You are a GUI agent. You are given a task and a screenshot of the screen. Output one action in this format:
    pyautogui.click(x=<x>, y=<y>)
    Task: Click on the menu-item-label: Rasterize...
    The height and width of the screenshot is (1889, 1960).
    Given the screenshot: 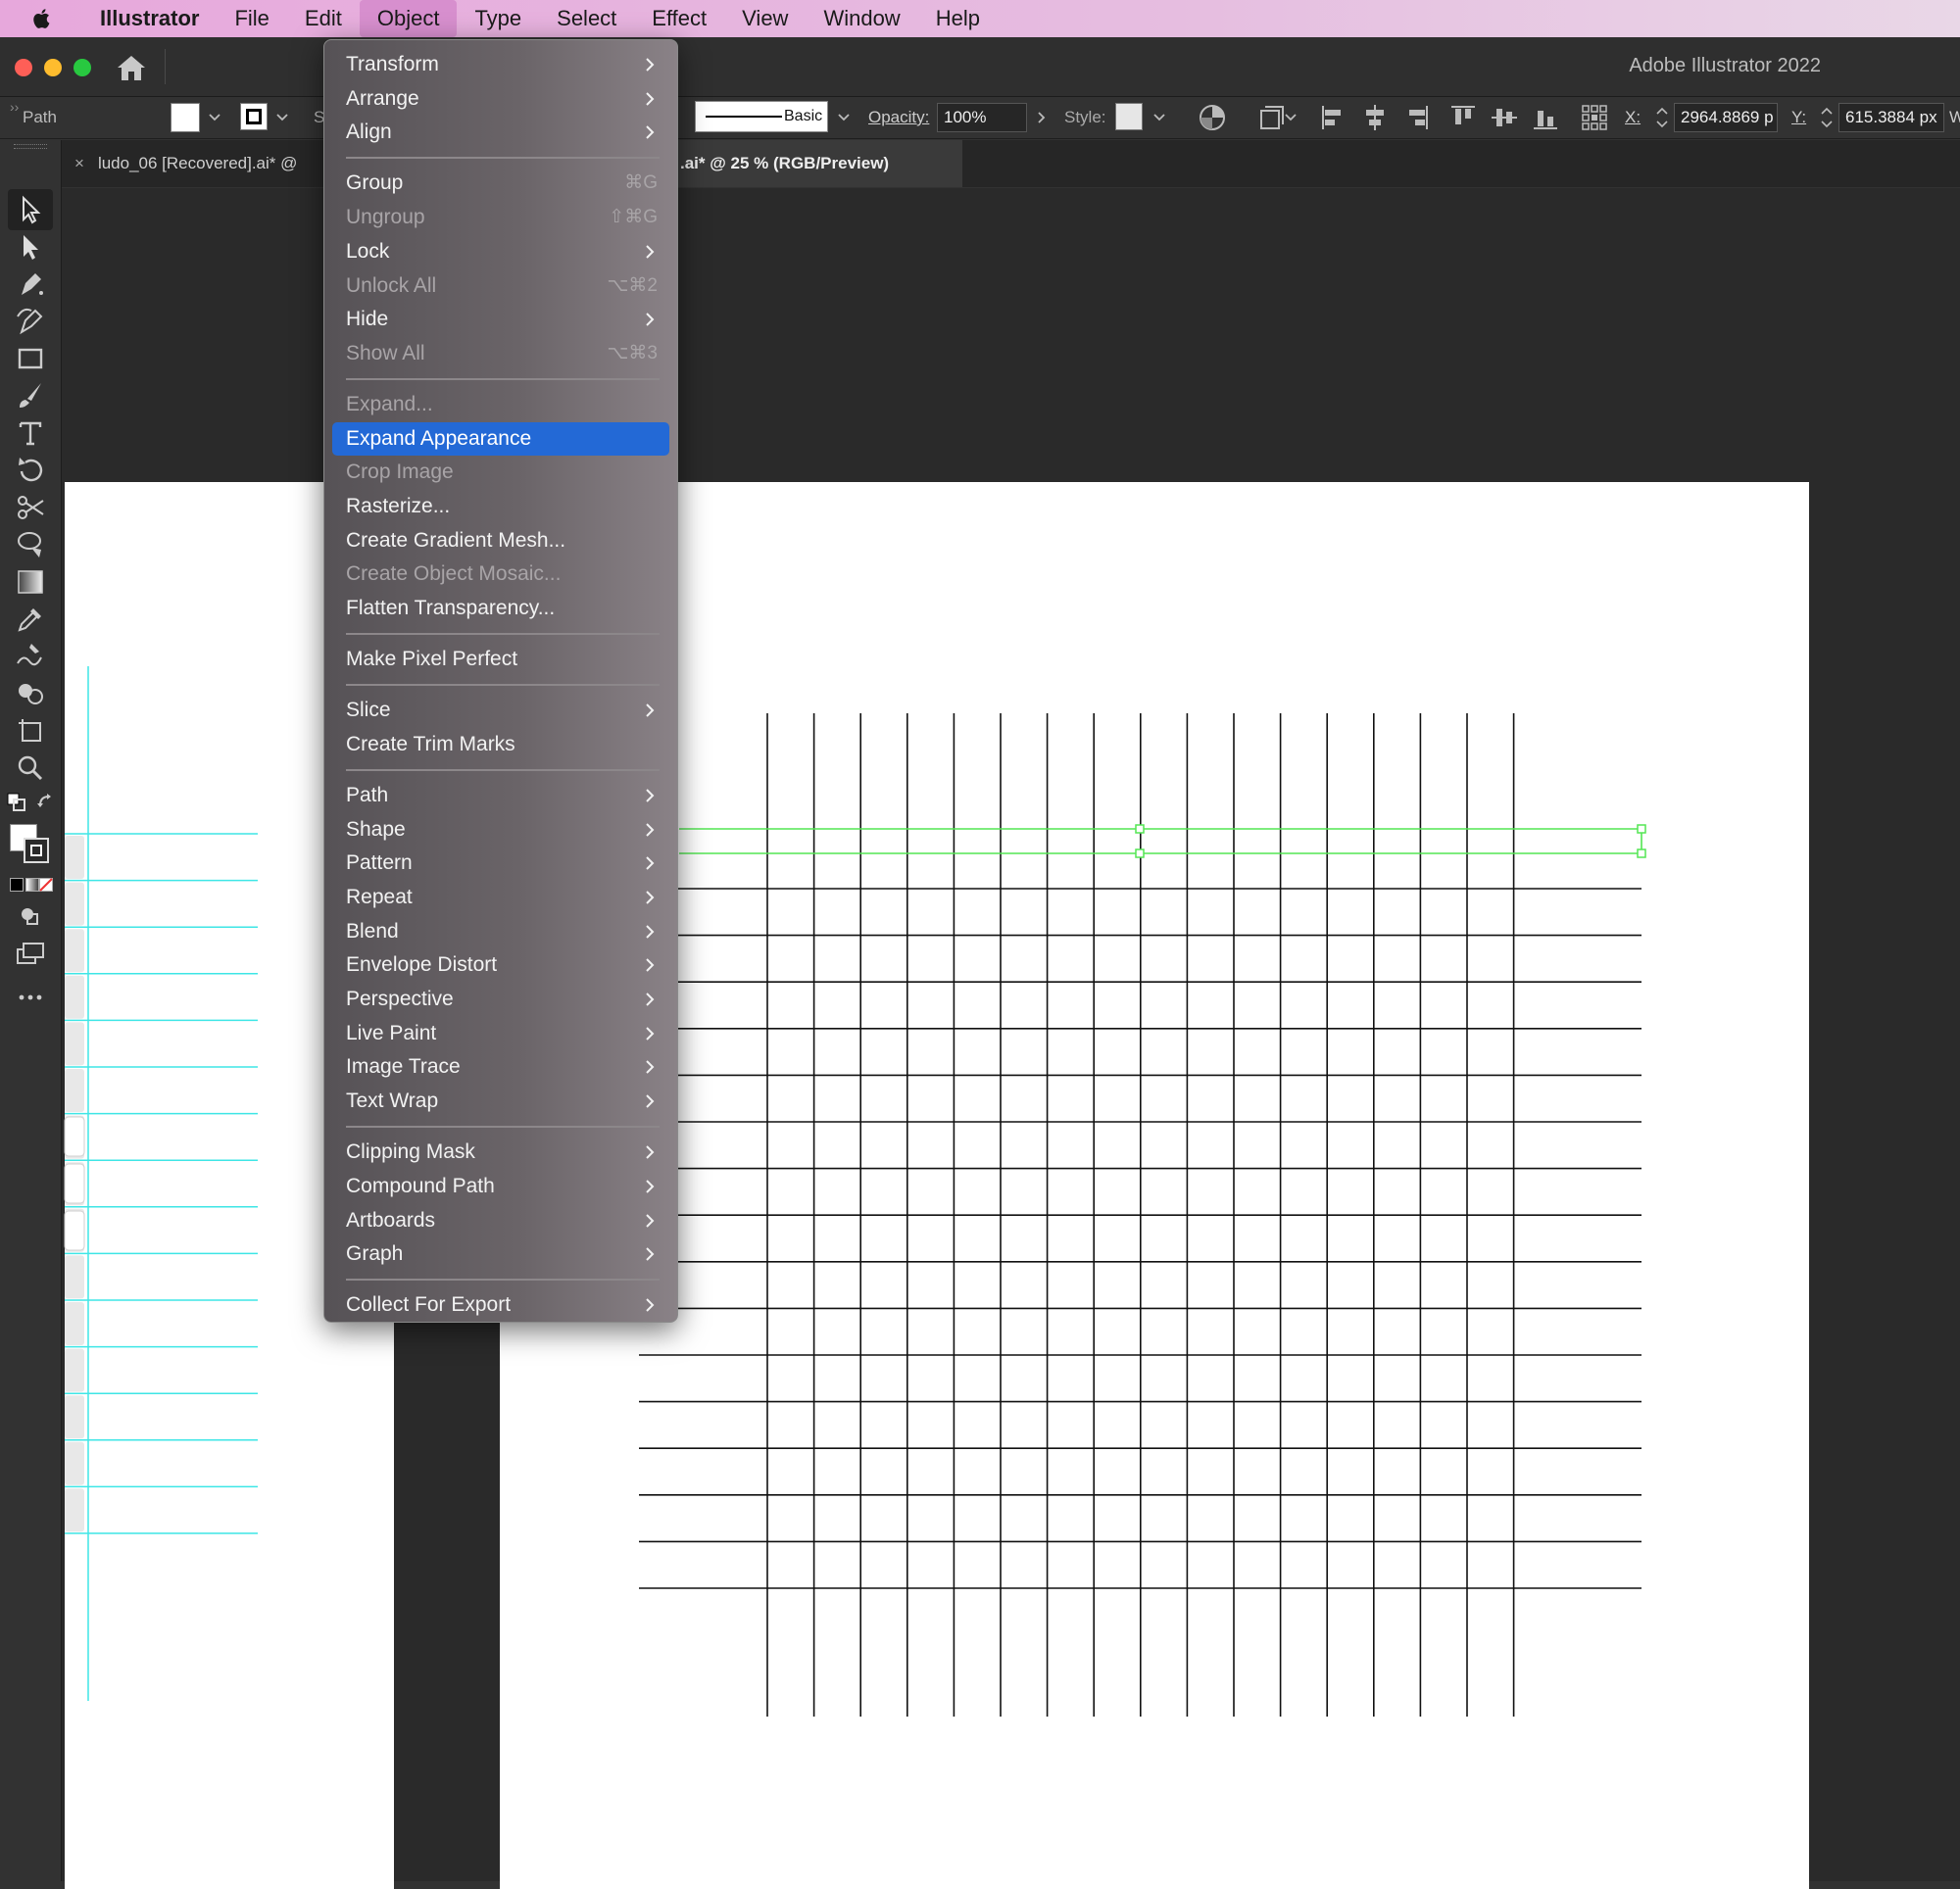 What is the action you would take?
    pyautogui.click(x=398, y=506)
    